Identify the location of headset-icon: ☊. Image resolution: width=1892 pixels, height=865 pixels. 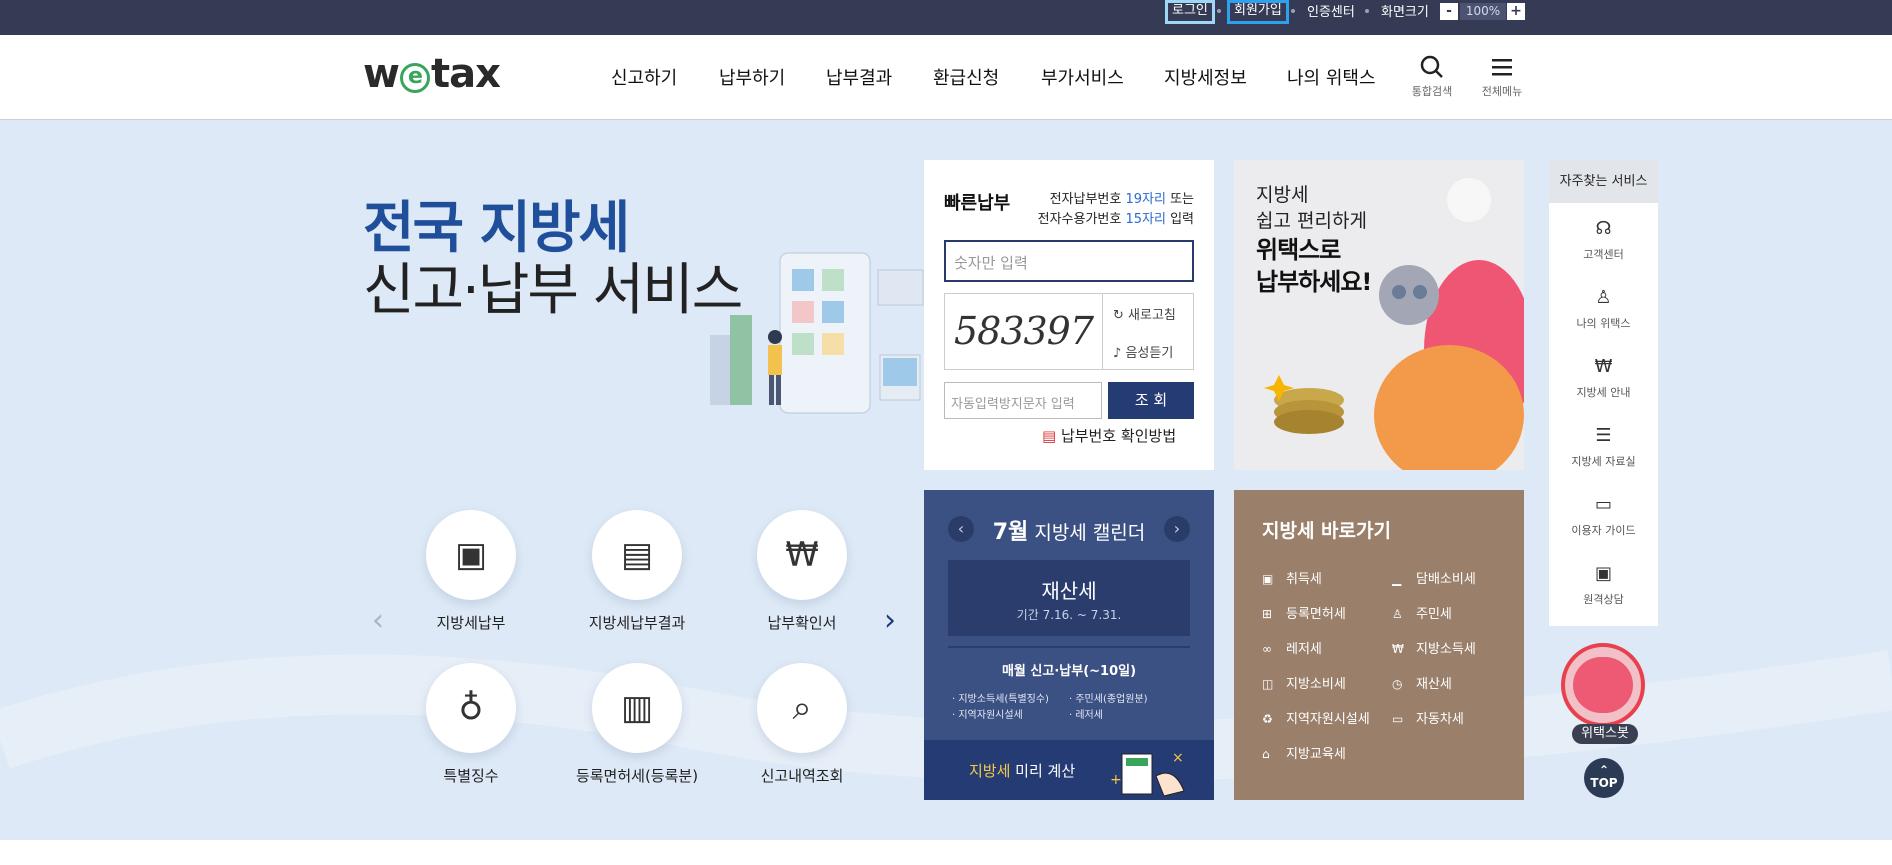
(1603, 228).